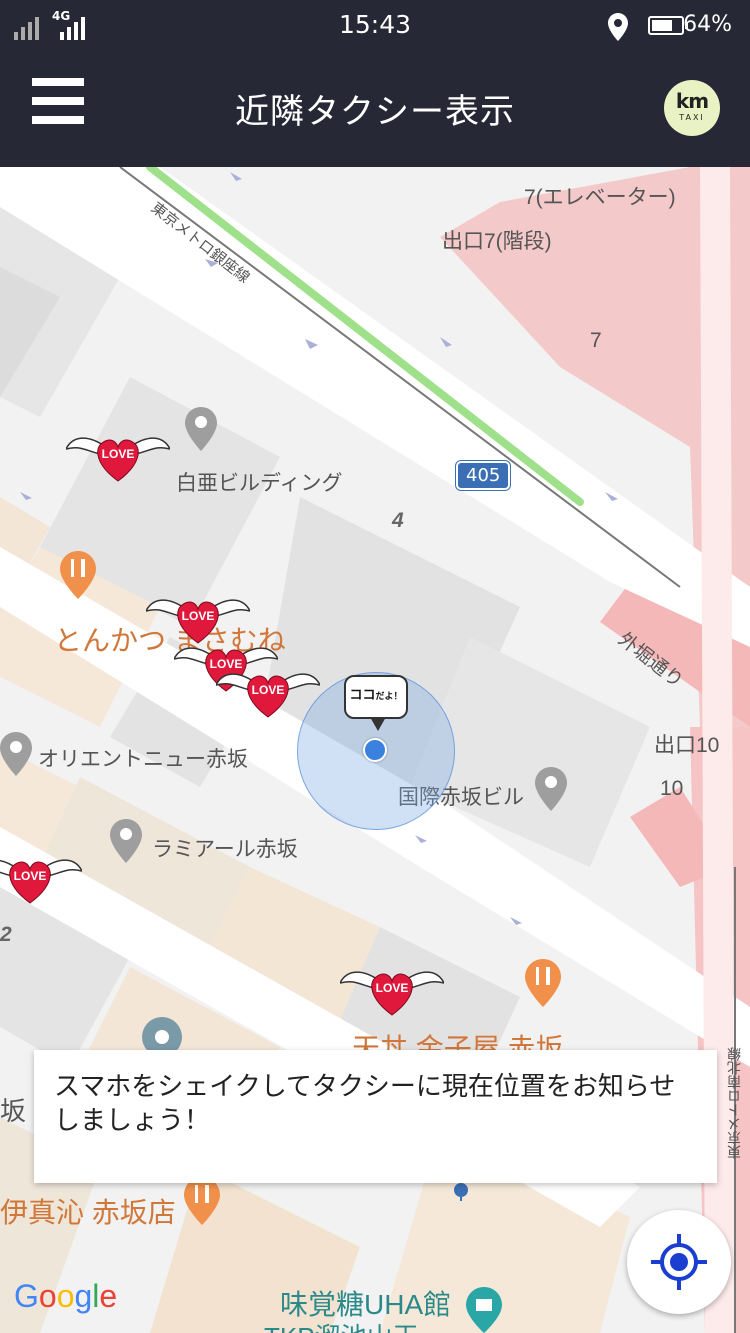  What do you see at coordinates (672, 788) in the screenshot?
I see `map-label-exit-10-number: 10` at bounding box center [672, 788].